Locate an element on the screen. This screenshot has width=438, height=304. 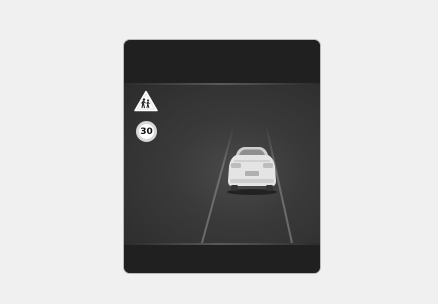
children-crossing-icon is located at coordinates (146, 101).